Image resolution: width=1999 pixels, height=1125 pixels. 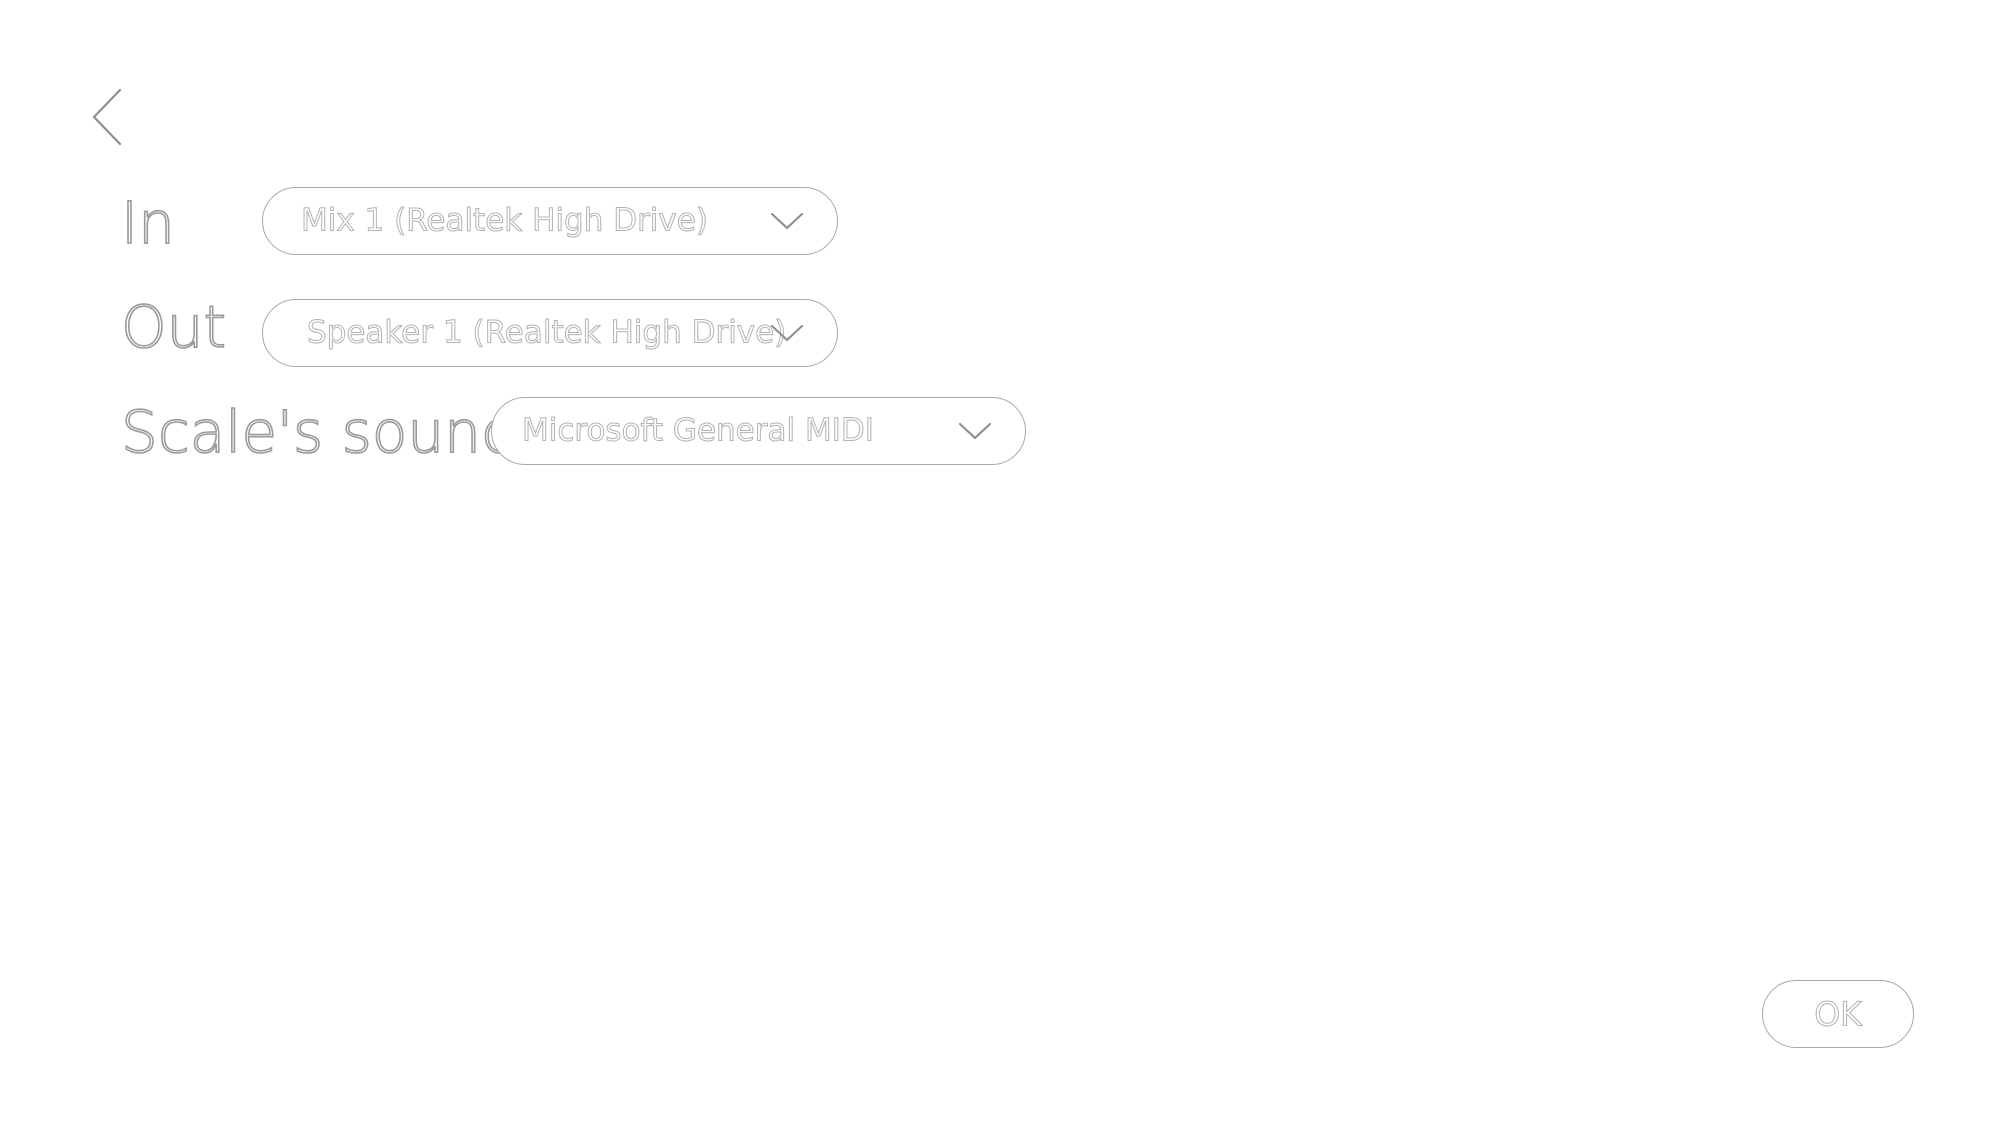 I want to click on scale-sound-select: Microsoft General MIDI, so click(x=758, y=431).